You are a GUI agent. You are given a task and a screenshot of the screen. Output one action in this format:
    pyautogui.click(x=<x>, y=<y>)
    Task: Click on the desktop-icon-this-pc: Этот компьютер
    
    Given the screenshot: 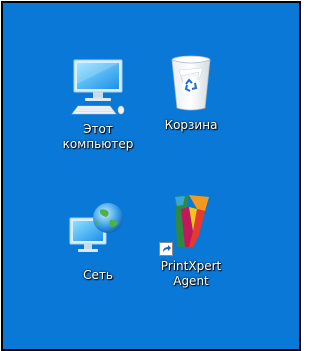 What is the action you would take?
    pyautogui.click(x=98, y=103)
    